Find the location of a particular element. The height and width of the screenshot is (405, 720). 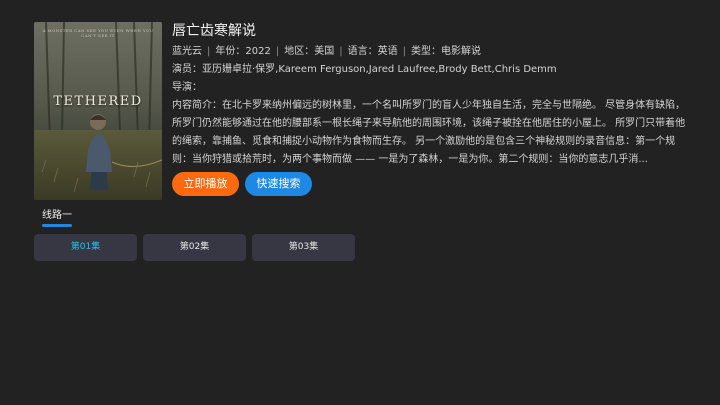

poster-title: TETHERED is located at coordinates (98, 101).